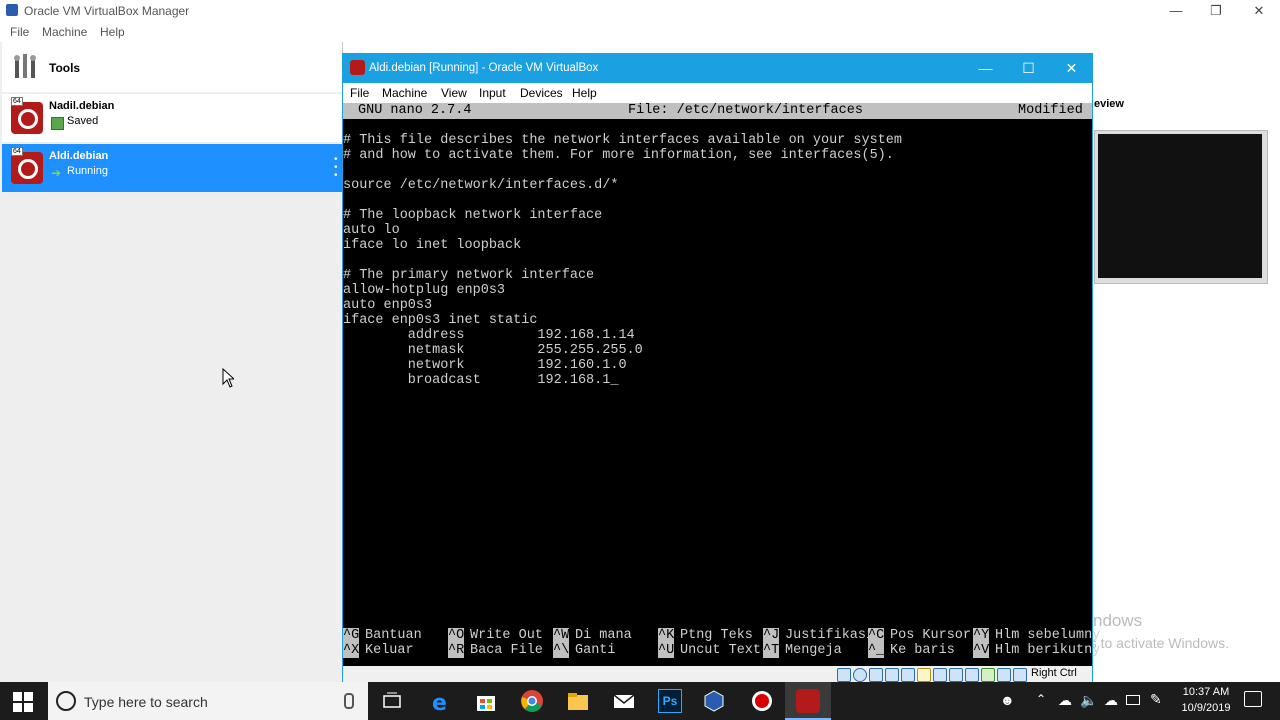  What do you see at coordinates (670, 701) in the screenshot?
I see `photoshop-icon: Ps` at bounding box center [670, 701].